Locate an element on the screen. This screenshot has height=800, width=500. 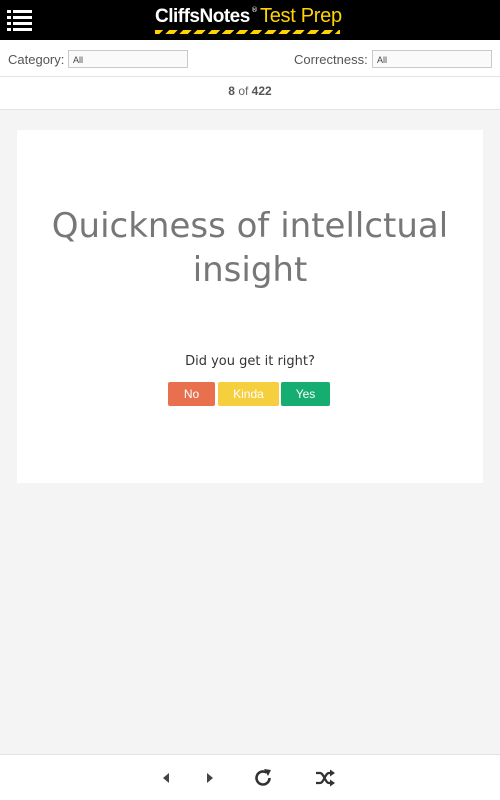
brand-hazard-stripe is located at coordinates (247, 32).